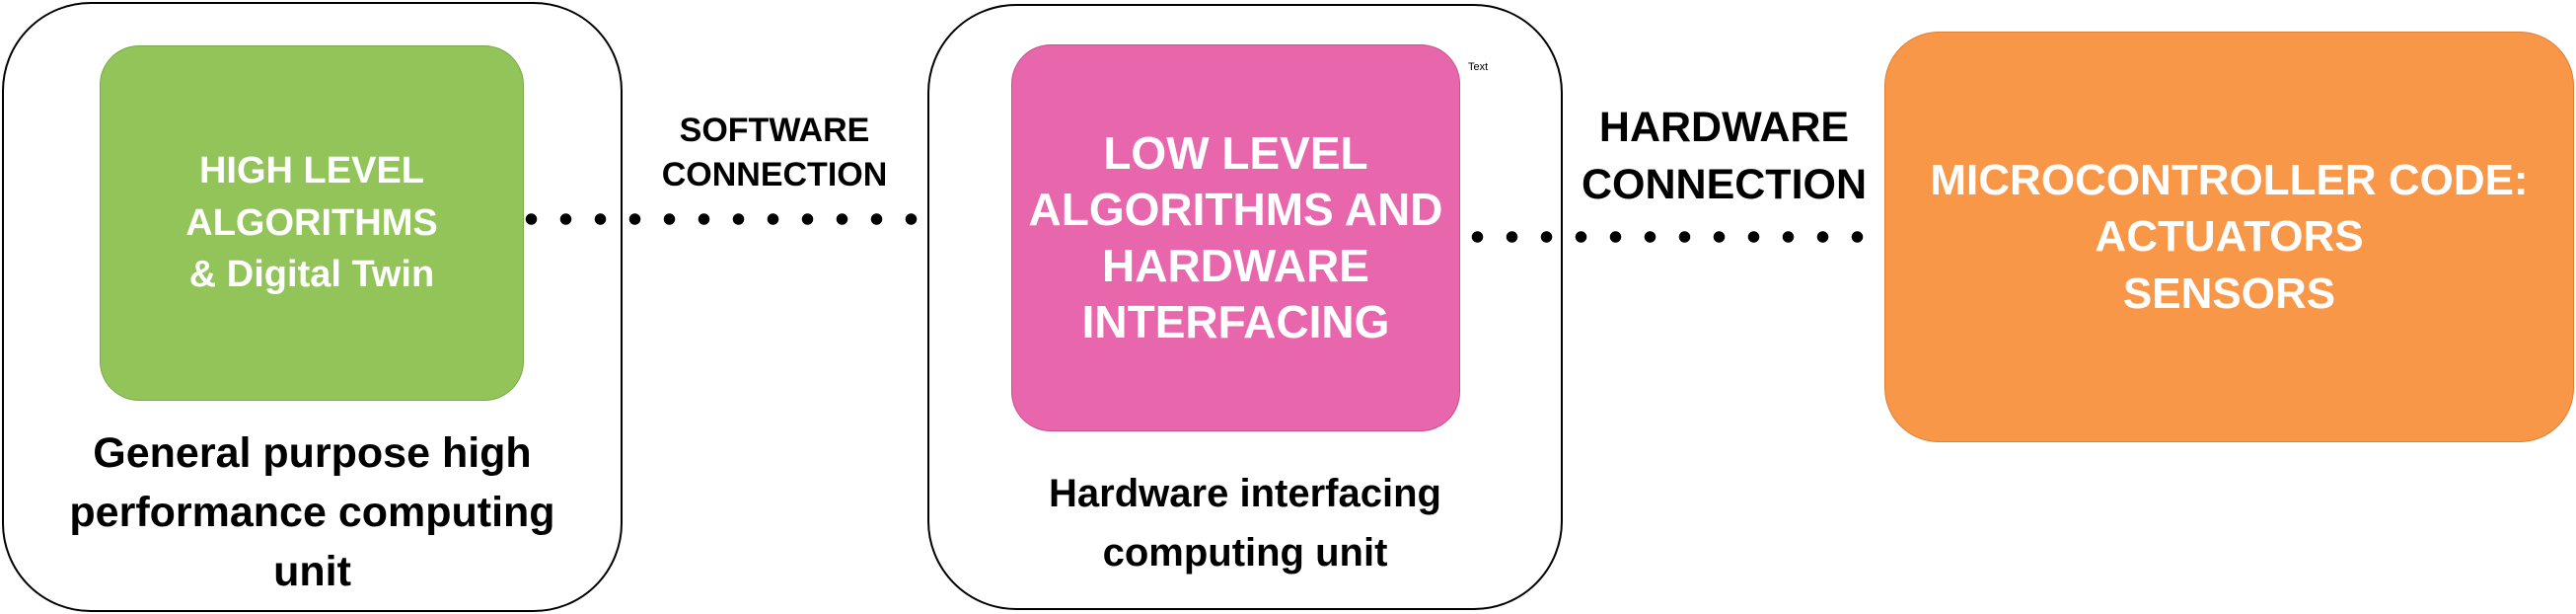 The width and height of the screenshot is (2576, 614). What do you see at coordinates (1478, 67) in the screenshot?
I see `text-placeholder-label: Text` at bounding box center [1478, 67].